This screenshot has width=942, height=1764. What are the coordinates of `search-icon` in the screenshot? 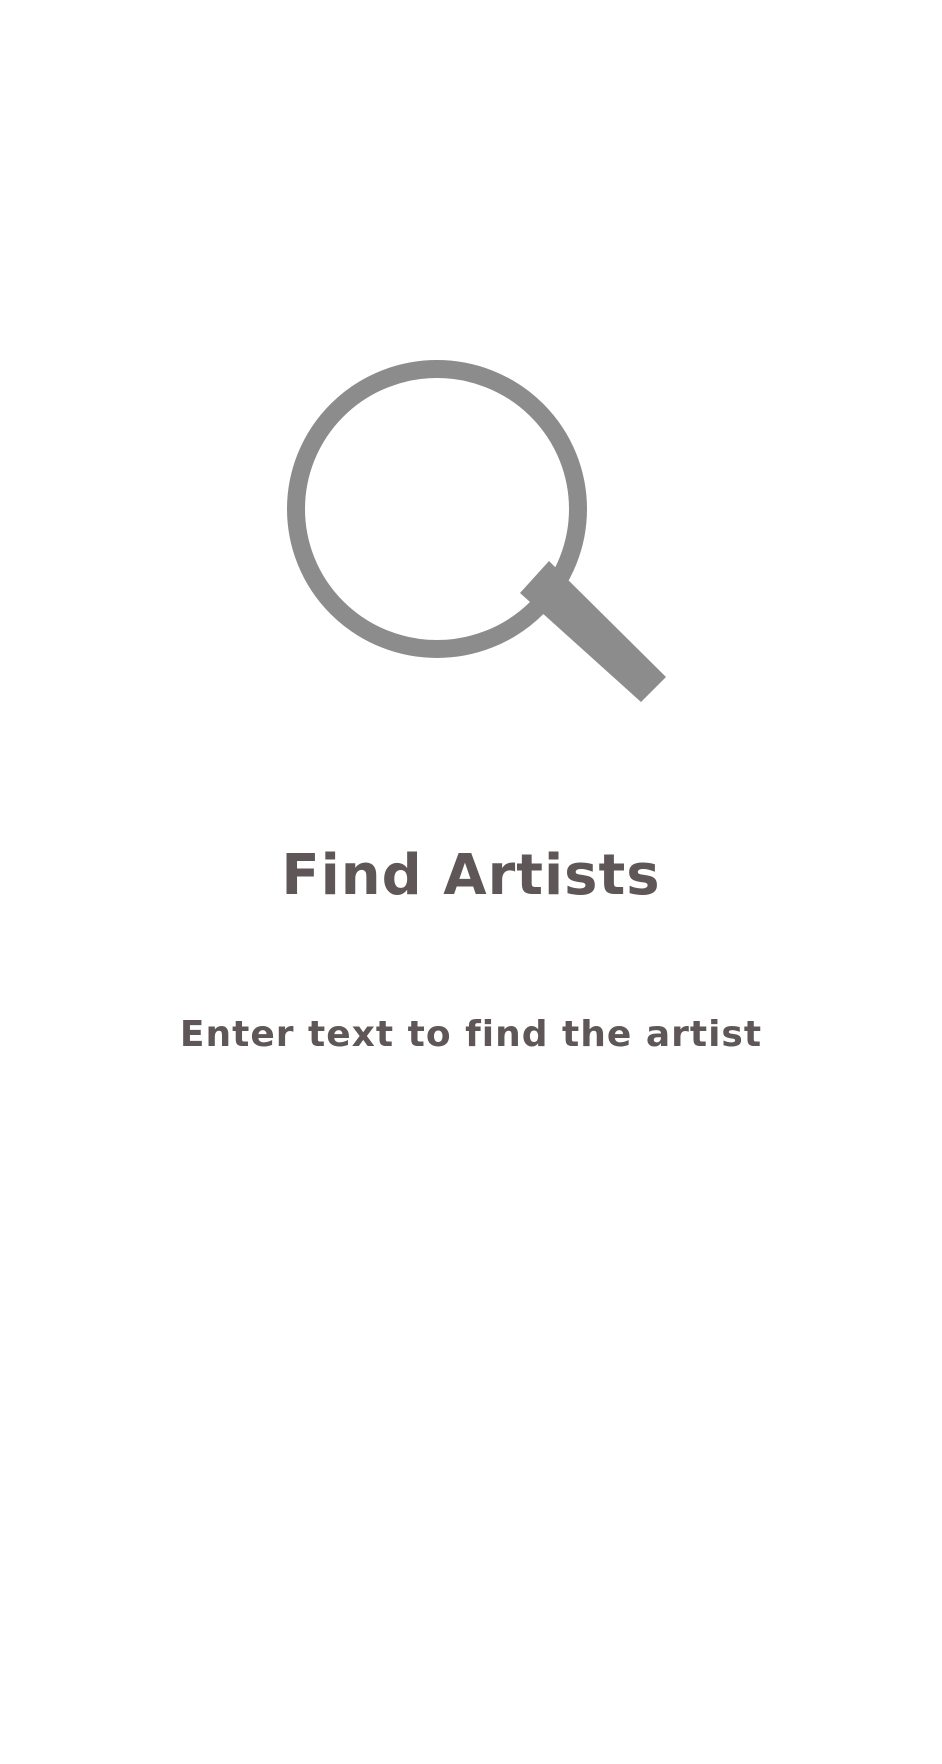 It's located at (476, 554).